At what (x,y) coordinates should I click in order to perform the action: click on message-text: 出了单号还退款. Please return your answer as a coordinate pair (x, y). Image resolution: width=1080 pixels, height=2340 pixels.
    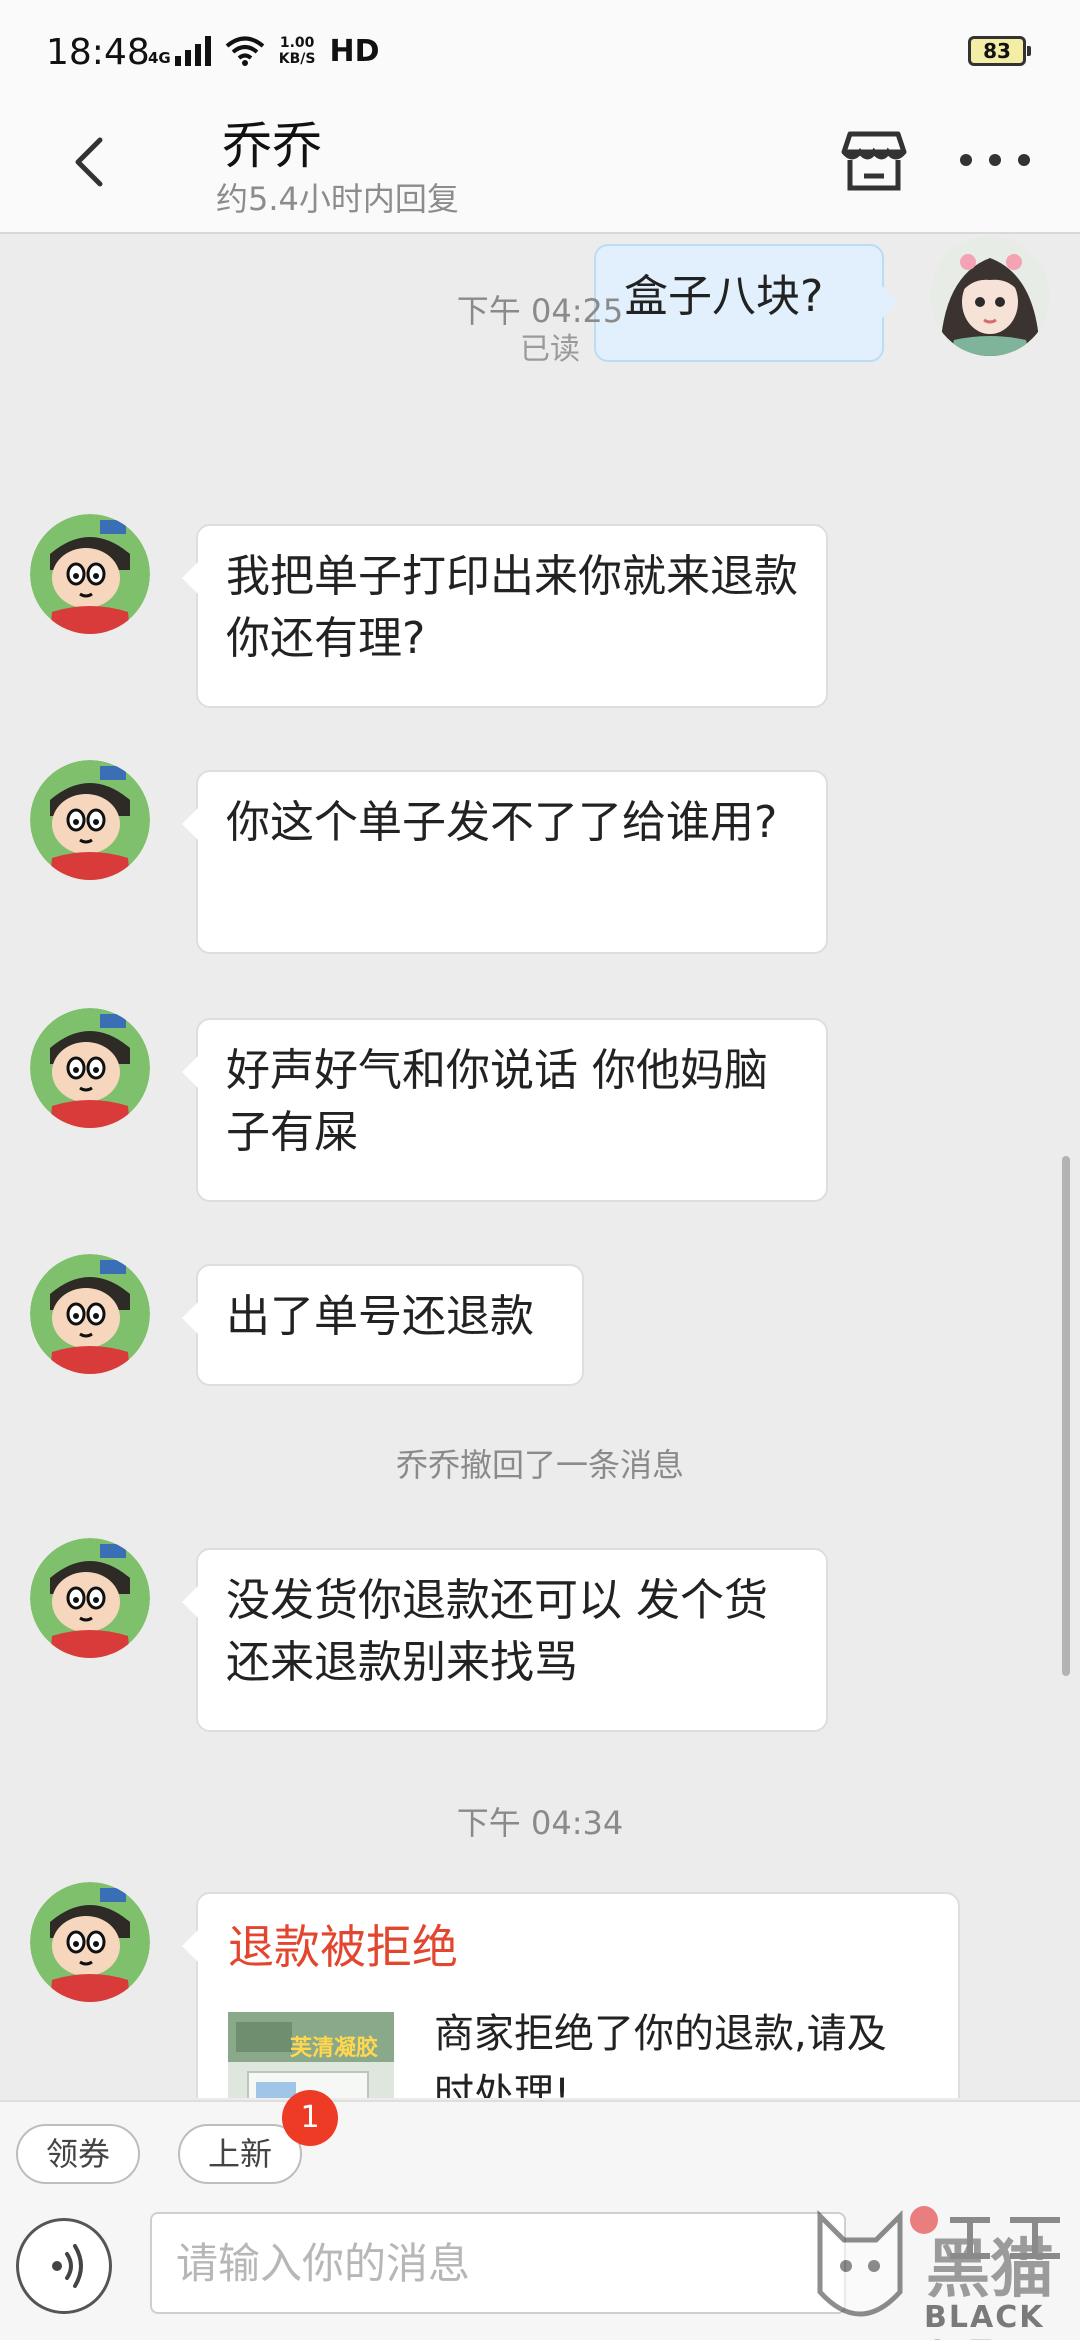
    Looking at the image, I should click on (380, 1316).